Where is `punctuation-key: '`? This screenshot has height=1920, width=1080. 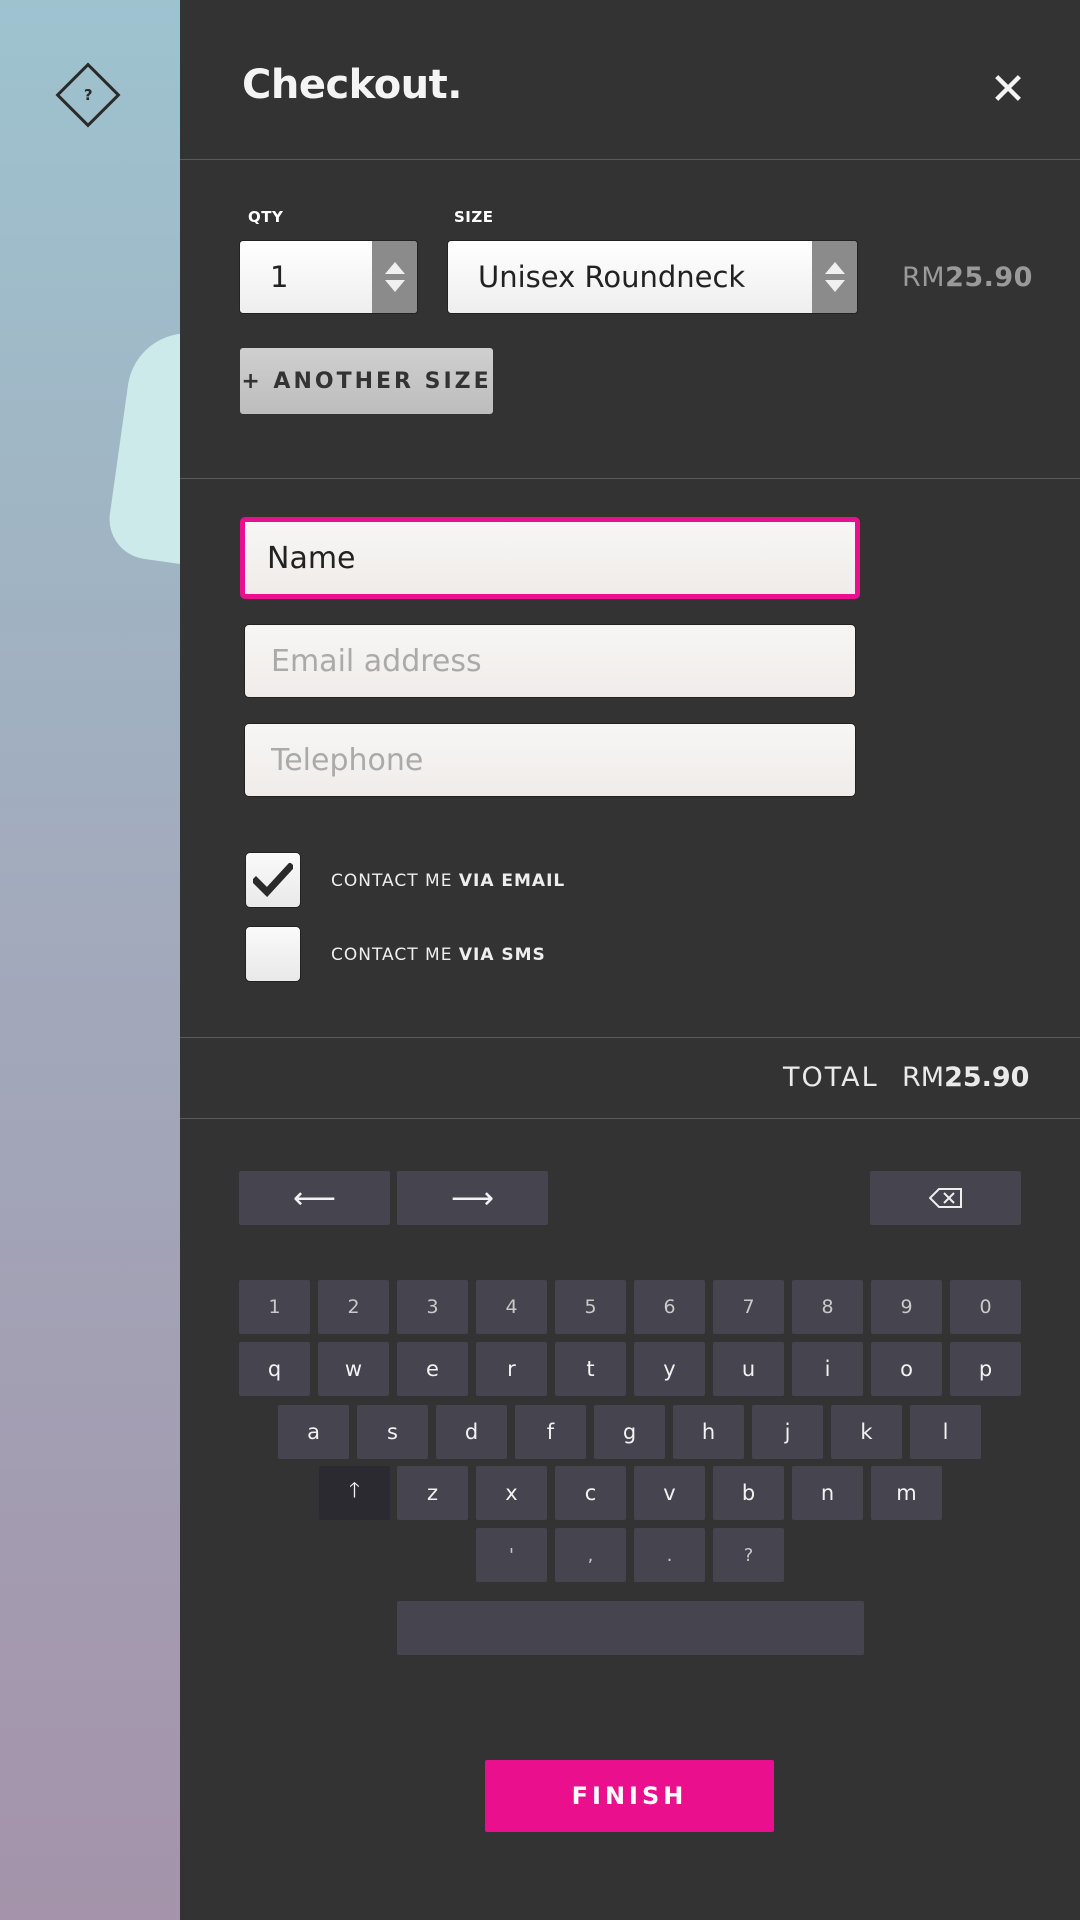 punctuation-key: ' is located at coordinates (511, 1555).